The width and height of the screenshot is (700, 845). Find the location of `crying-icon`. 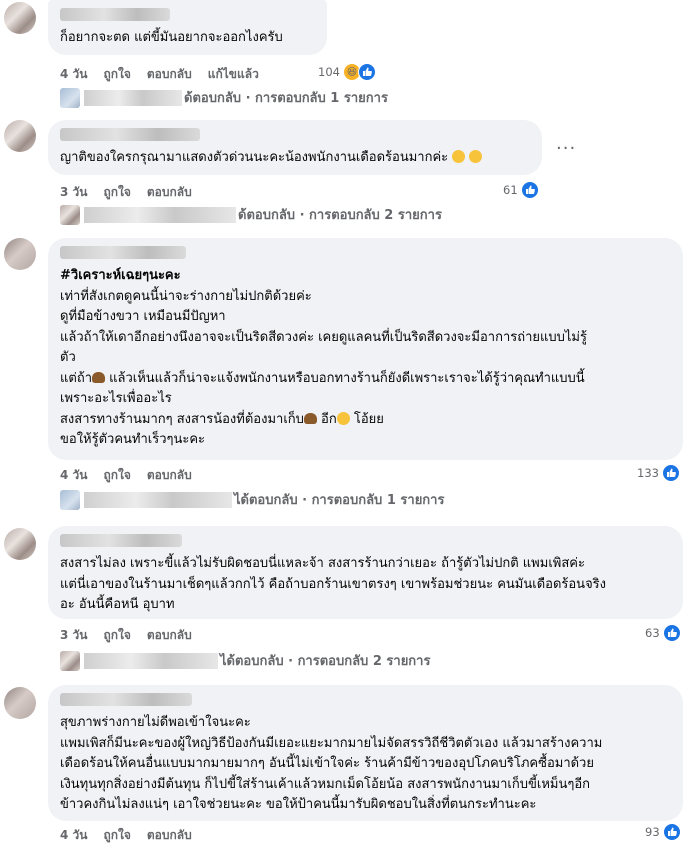

crying-icon is located at coordinates (476, 156).